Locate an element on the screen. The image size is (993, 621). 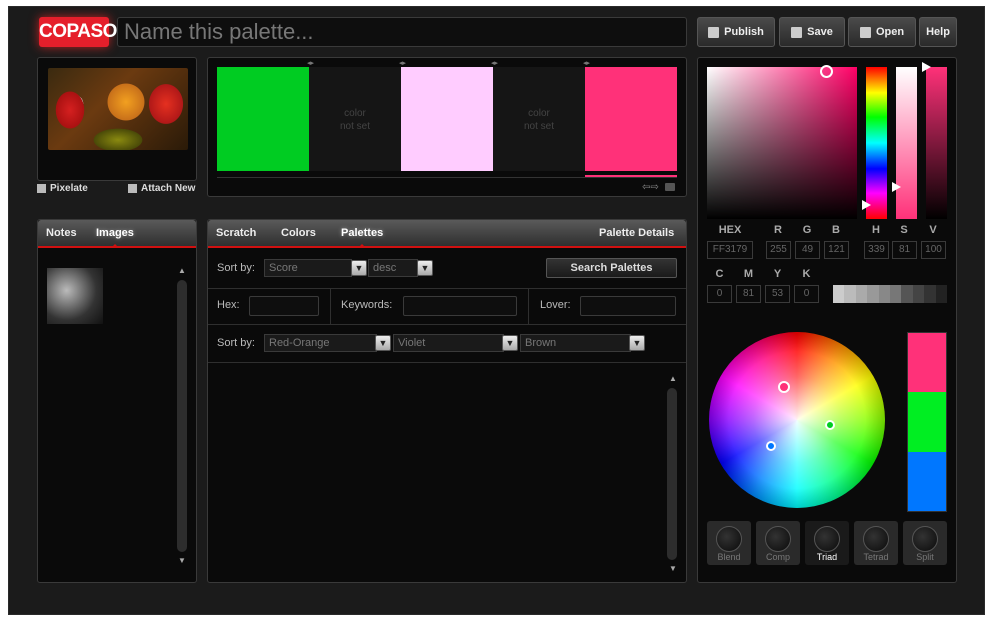
monitor-icon is located at coordinates (670, 187).